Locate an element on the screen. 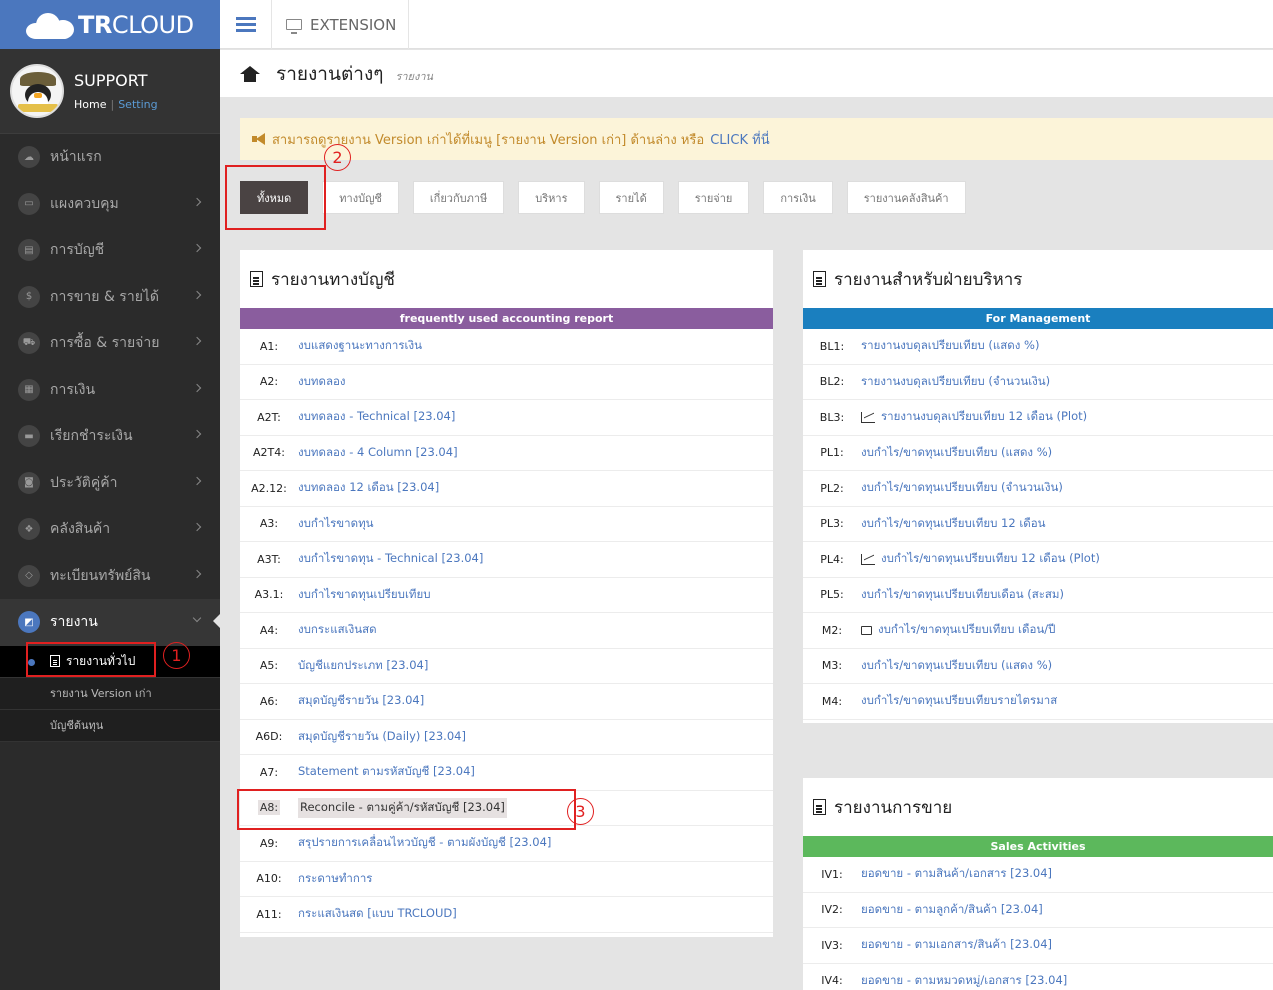  report-link: งบกำไร/ขาดทุนเปรียบเทียบ 12 เดือน (Plot) is located at coordinates (980, 559).